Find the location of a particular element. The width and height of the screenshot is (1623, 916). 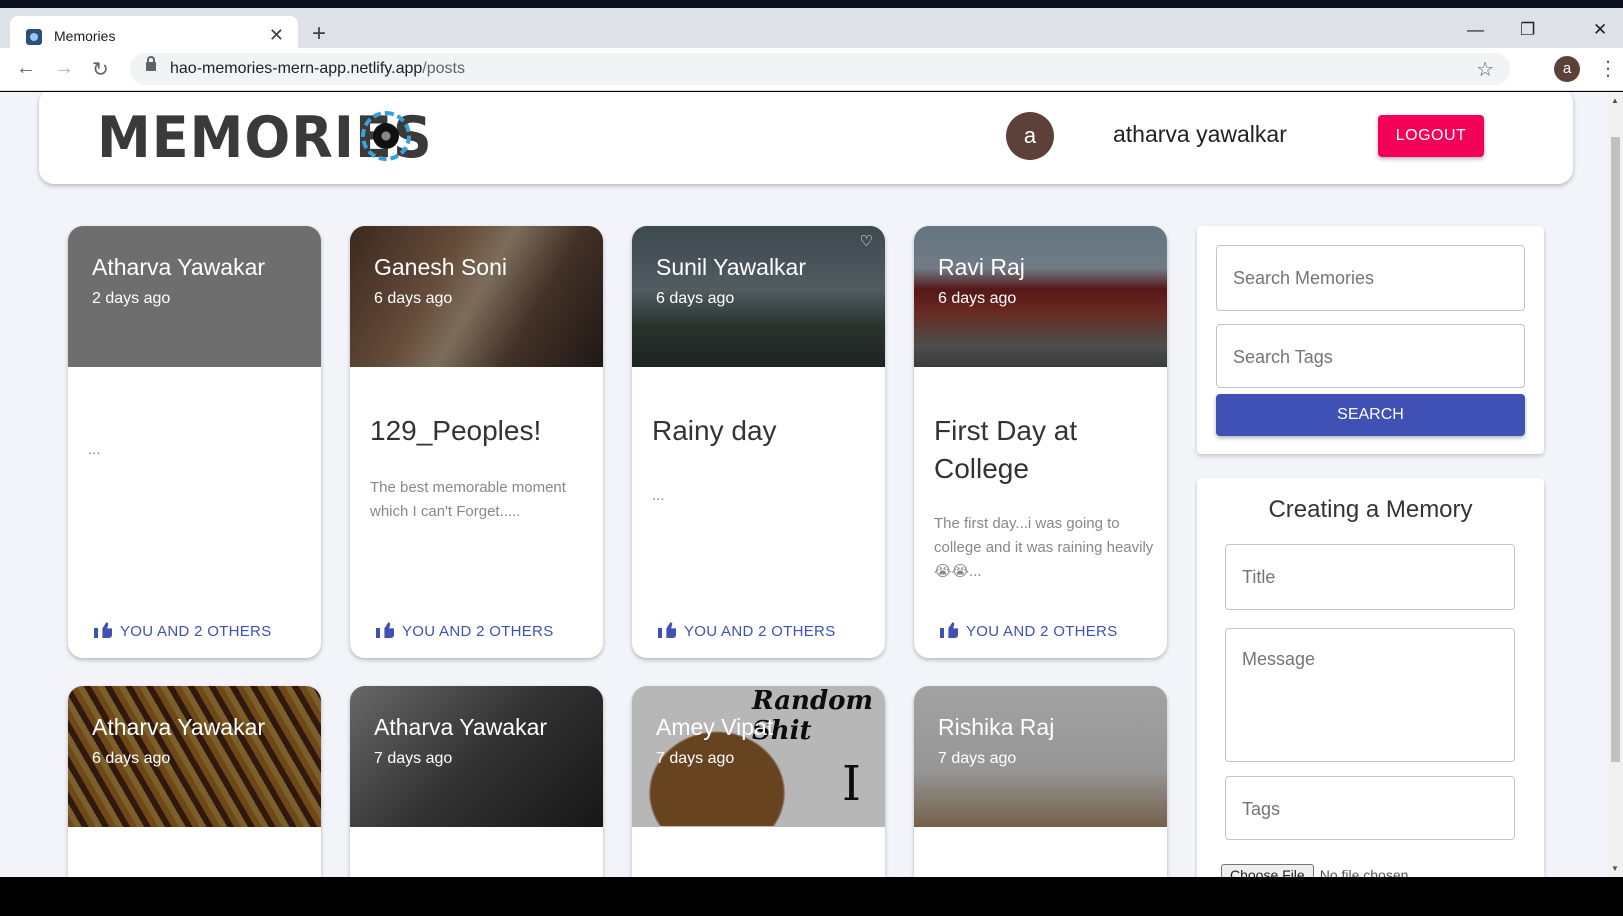

image-letter-text: I is located at coordinates (851, 784).